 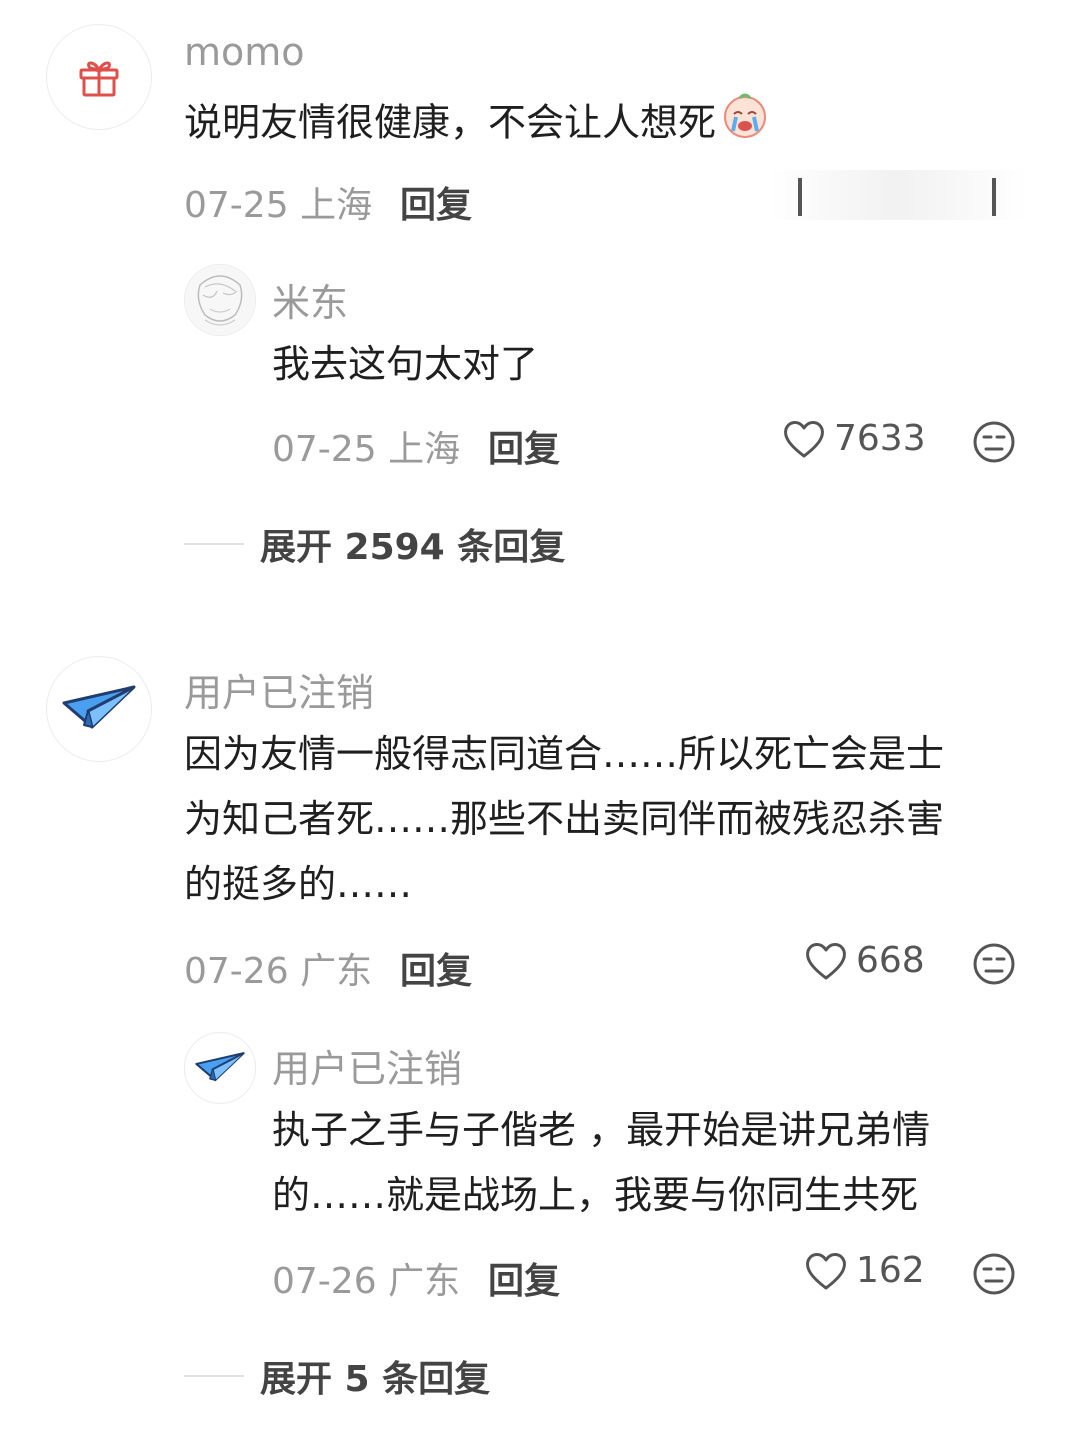 What do you see at coordinates (236, 205) in the screenshot?
I see `comment-date: 07-25` at bounding box center [236, 205].